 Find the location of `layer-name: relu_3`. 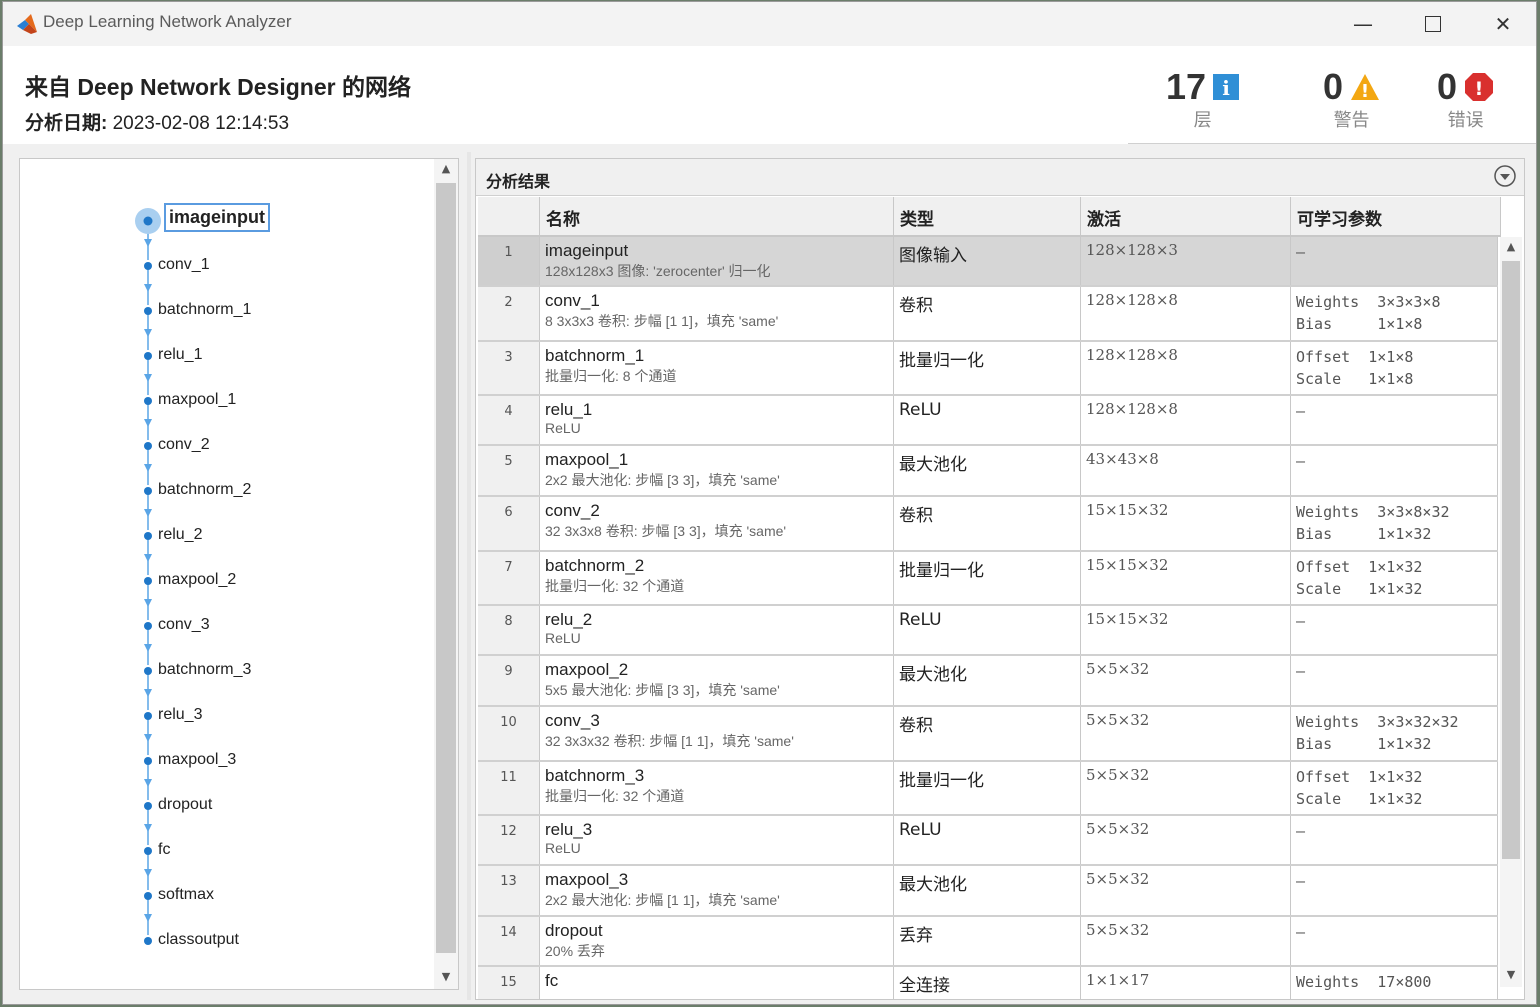

layer-name: relu_3 is located at coordinates (569, 829).